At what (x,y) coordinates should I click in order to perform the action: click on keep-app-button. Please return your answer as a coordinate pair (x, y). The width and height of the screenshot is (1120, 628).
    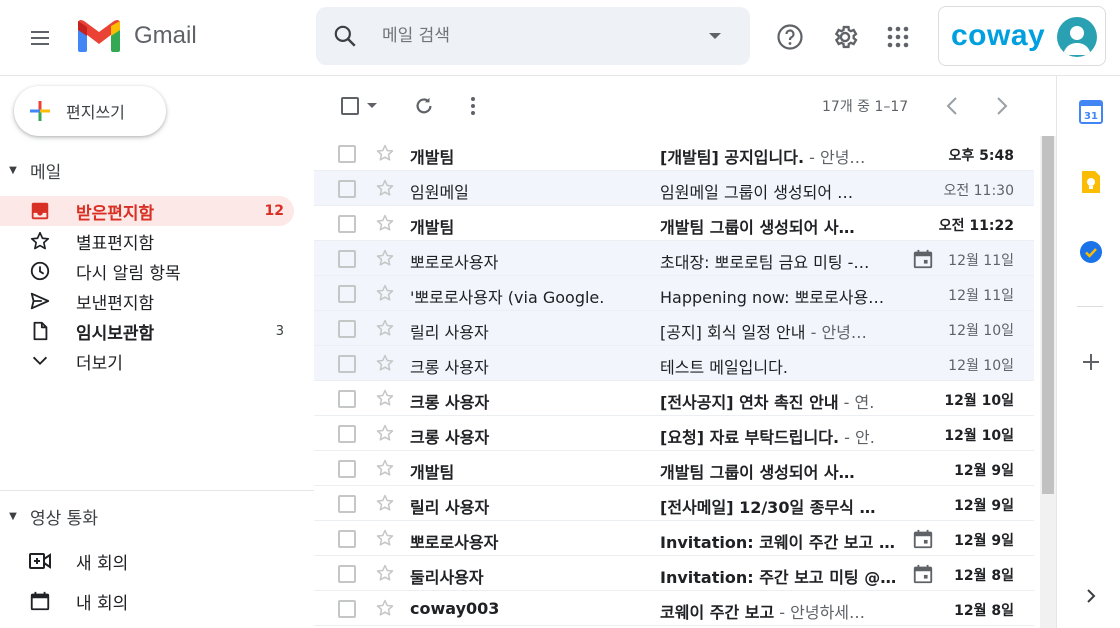
    Looking at the image, I should click on (1091, 182).